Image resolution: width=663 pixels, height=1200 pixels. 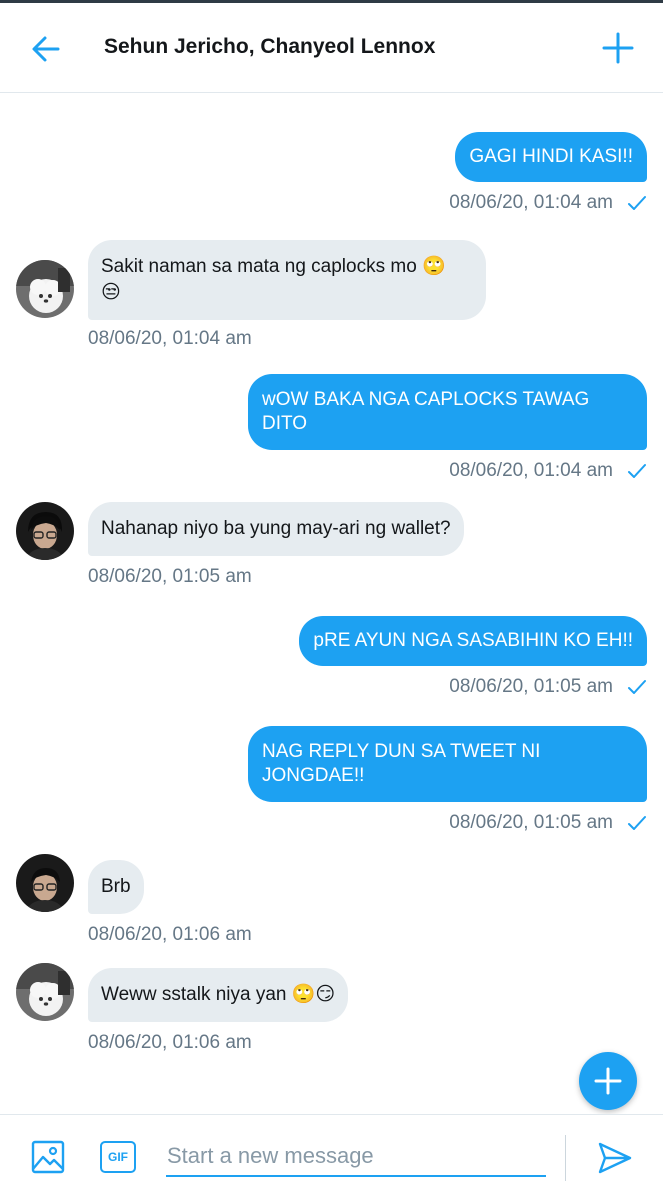 I want to click on message-text: GAGI HINDI KASI!!, so click(x=551, y=156).